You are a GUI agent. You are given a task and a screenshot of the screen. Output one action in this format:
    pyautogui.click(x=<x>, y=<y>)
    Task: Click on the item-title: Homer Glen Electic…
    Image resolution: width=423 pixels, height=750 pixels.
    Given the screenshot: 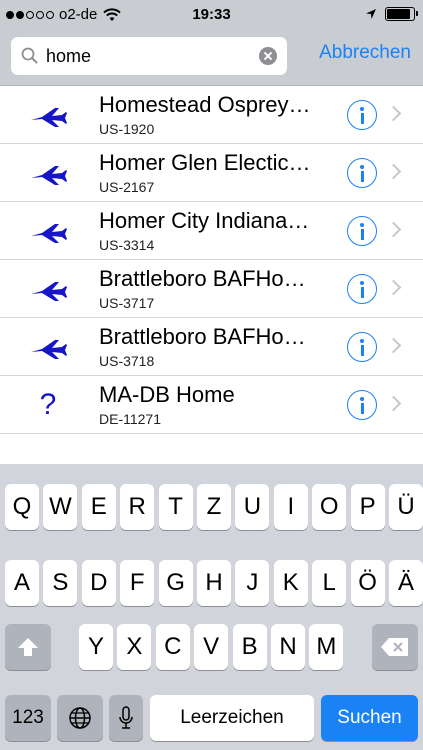 What is the action you would take?
    pyautogui.click(x=205, y=162)
    